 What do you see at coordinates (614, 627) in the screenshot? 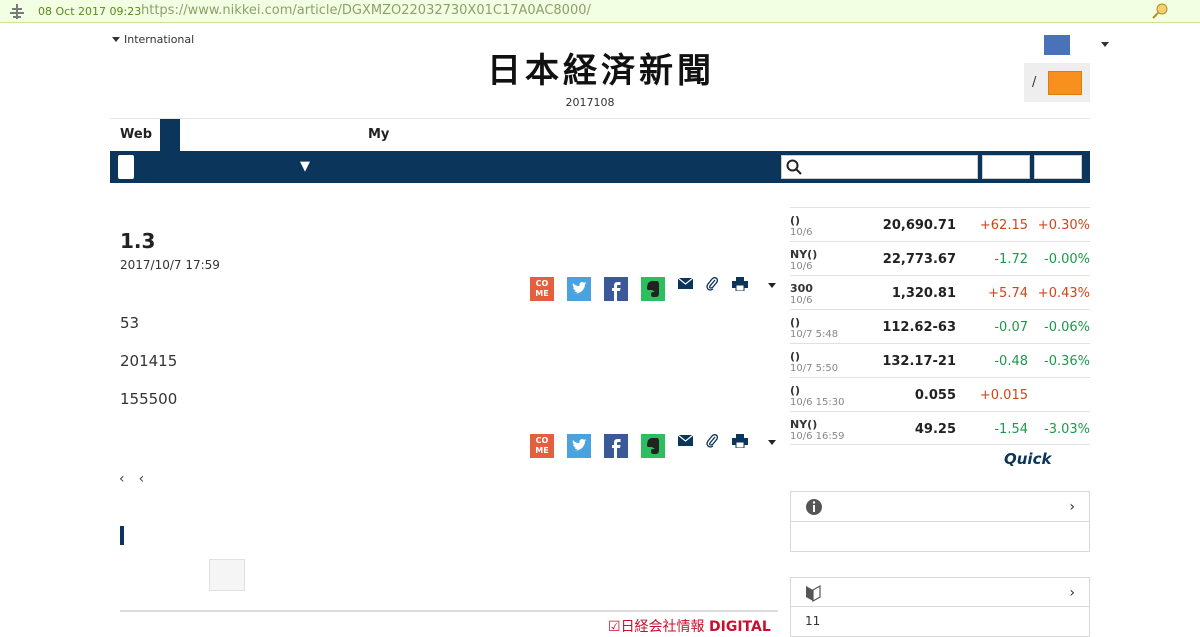
I see `digital-logo-icon: ☑` at bounding box center [614, 627].